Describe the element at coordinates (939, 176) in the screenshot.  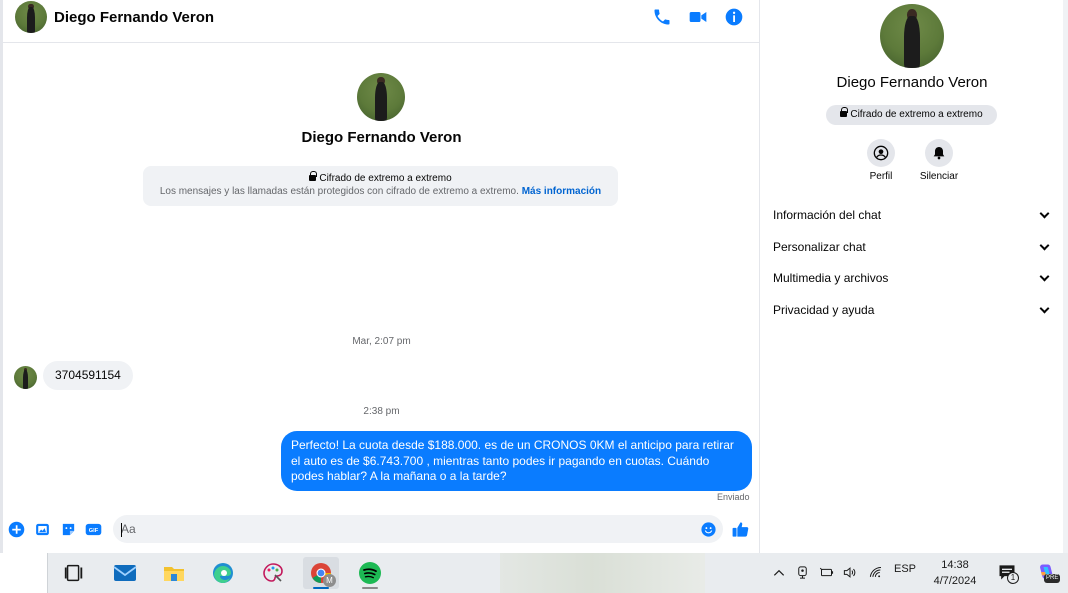
I see `mute-label: Silenciar` at that location.